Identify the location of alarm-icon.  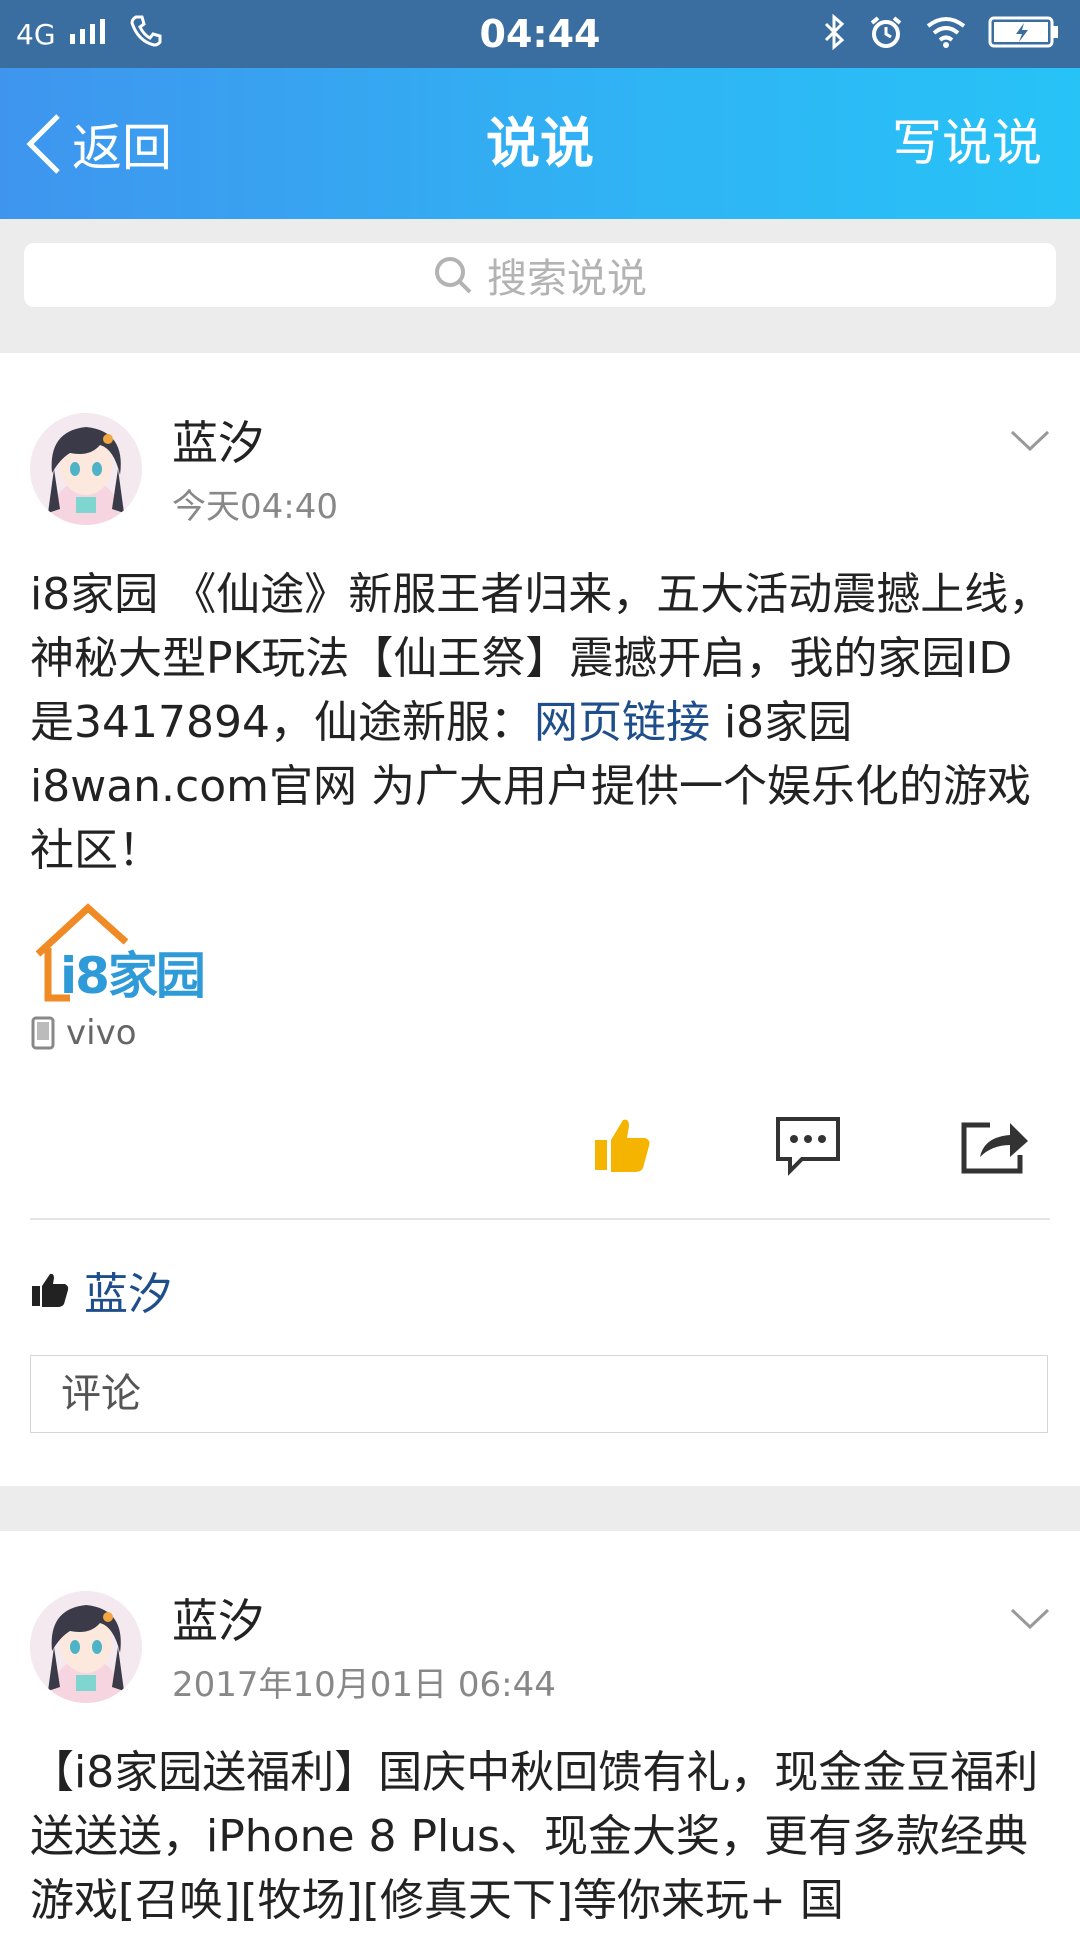
(886, 34).